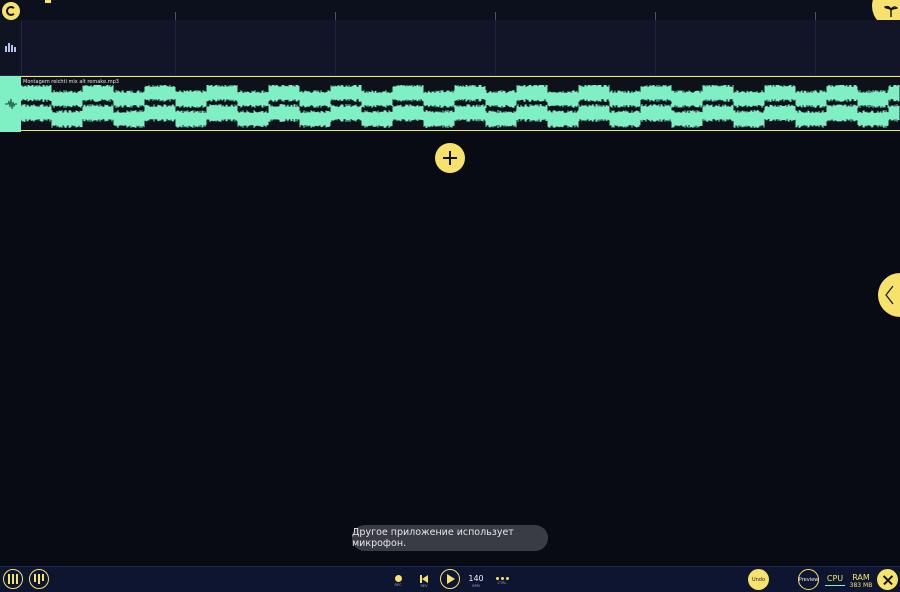  Describe the element at coordinates (835, 585) in the screenshot. I see `cpu-level-bar` at that location.